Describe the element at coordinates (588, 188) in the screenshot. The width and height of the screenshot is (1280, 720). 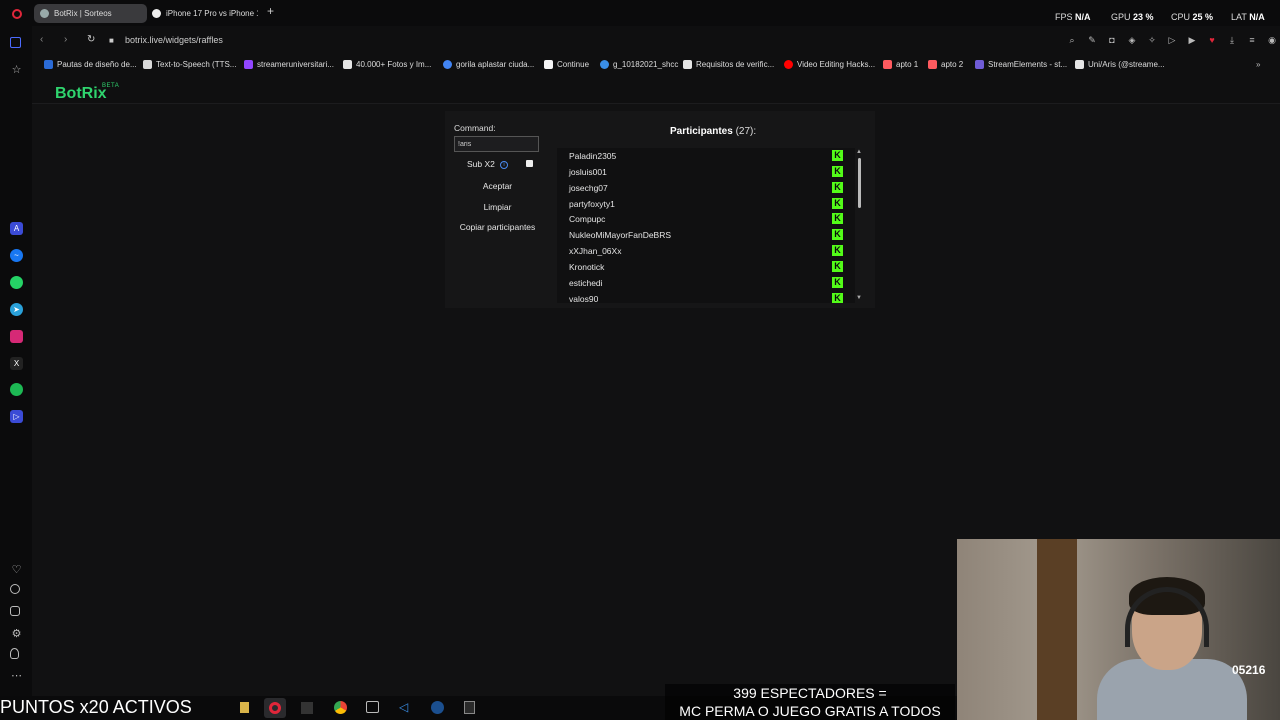
I see `participant-name: josechg07` at that location.